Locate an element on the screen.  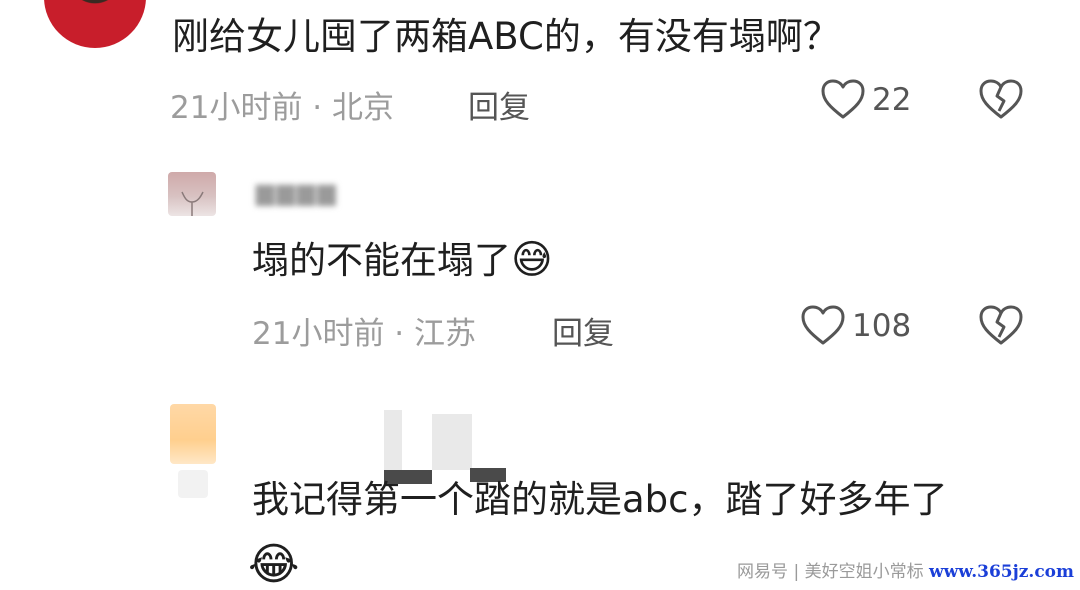
comment-time-location: 21小时前 · 北京 is located at coordinates (282, 108).